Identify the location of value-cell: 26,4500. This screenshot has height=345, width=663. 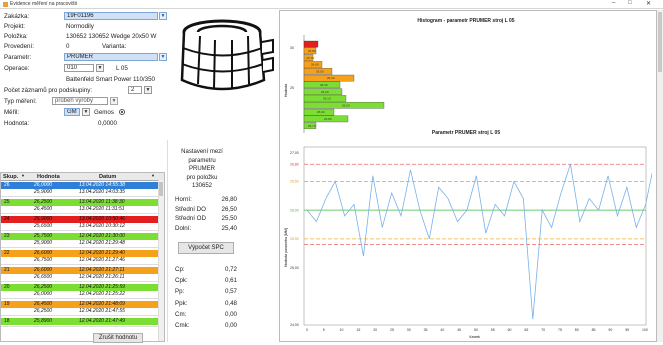
(43, 208).